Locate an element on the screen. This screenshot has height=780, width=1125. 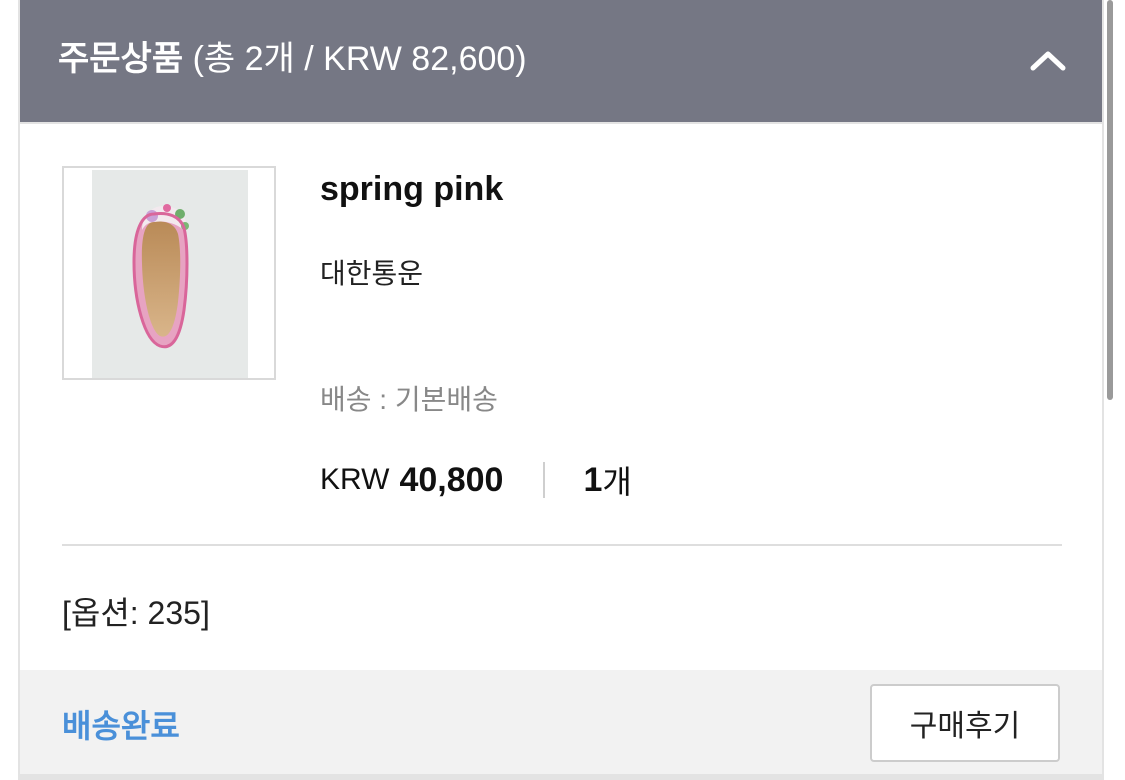
order-item-footer: 배송완료 구매후기 is located at coordinates (561, 722).